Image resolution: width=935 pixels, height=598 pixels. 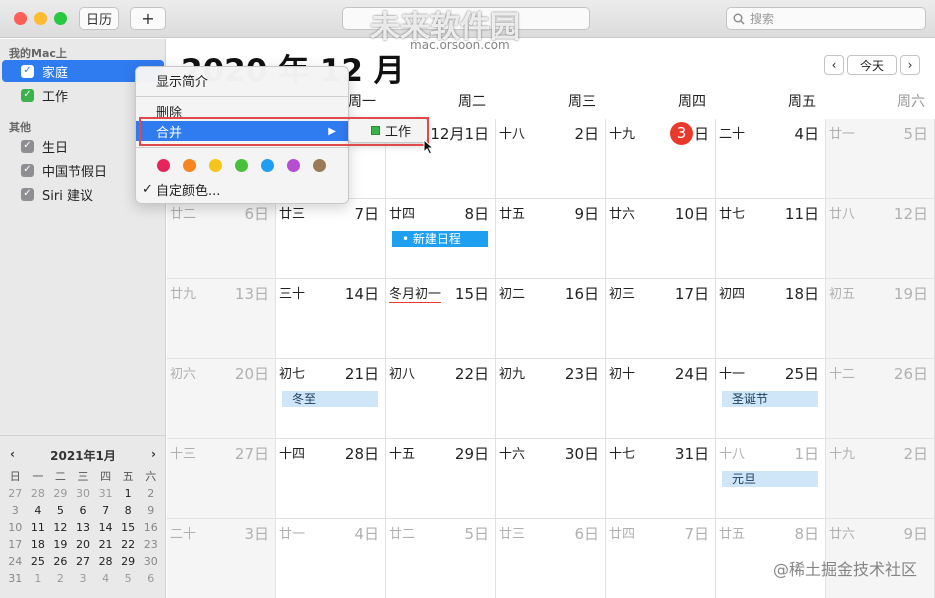 I want to click on mini-day: 15, so click(x=128, y=527).